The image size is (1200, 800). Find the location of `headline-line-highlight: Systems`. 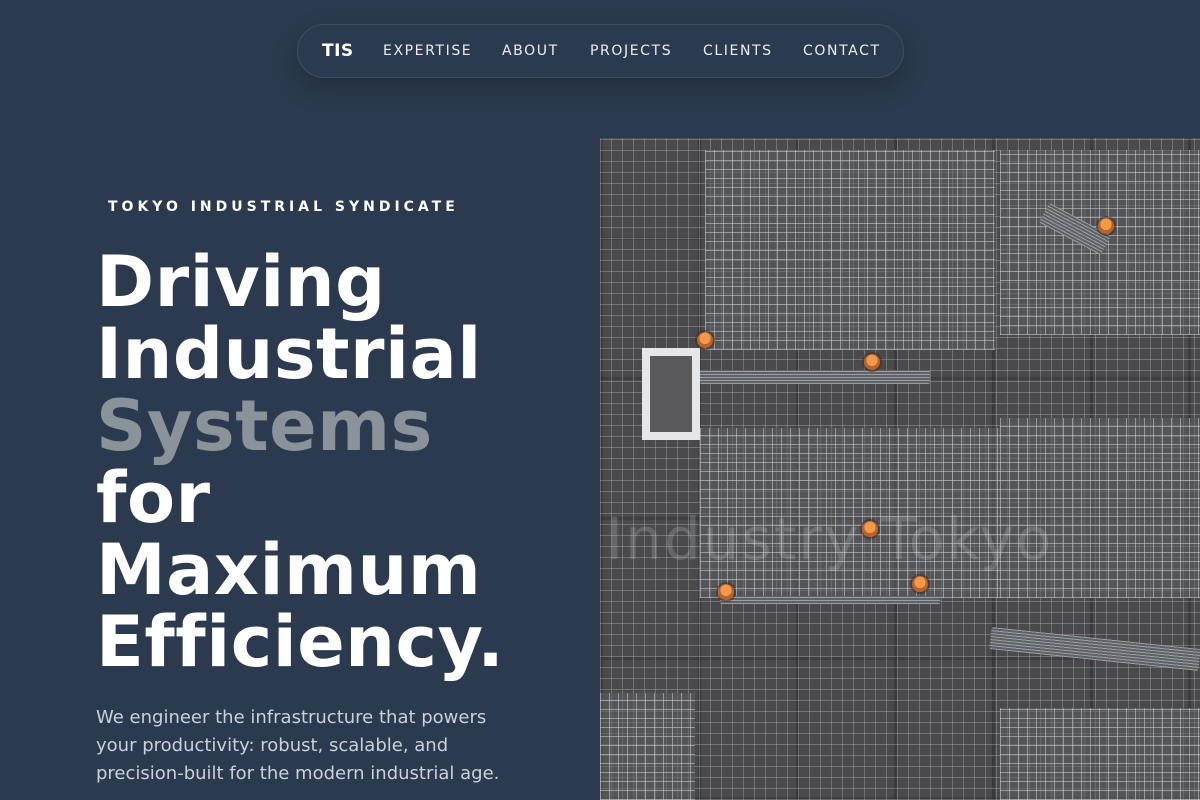

headline-line-highlight: Systems is located at coordinates (264, 426).